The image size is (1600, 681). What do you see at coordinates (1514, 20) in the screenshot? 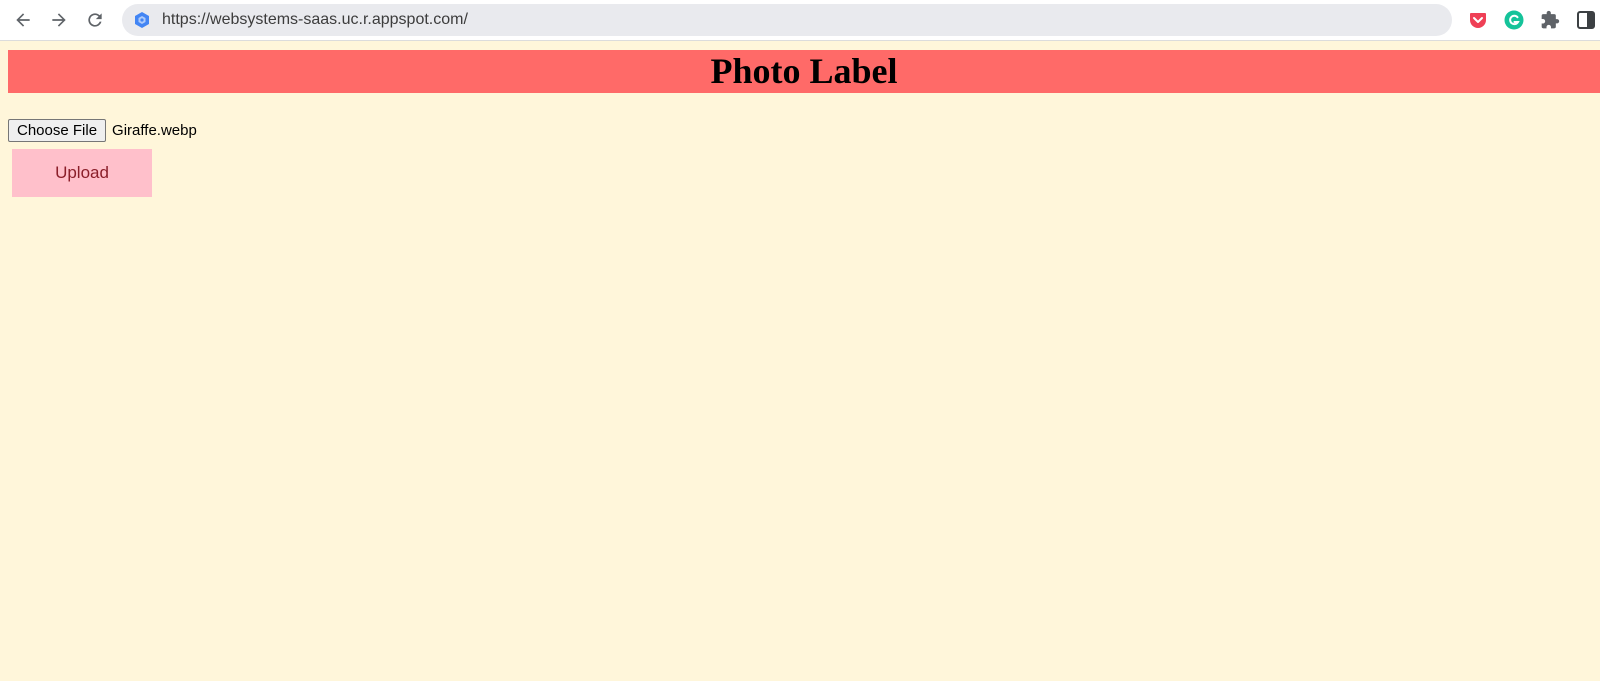
I see `grammarly-icon` at bounding box center [1514, 20].